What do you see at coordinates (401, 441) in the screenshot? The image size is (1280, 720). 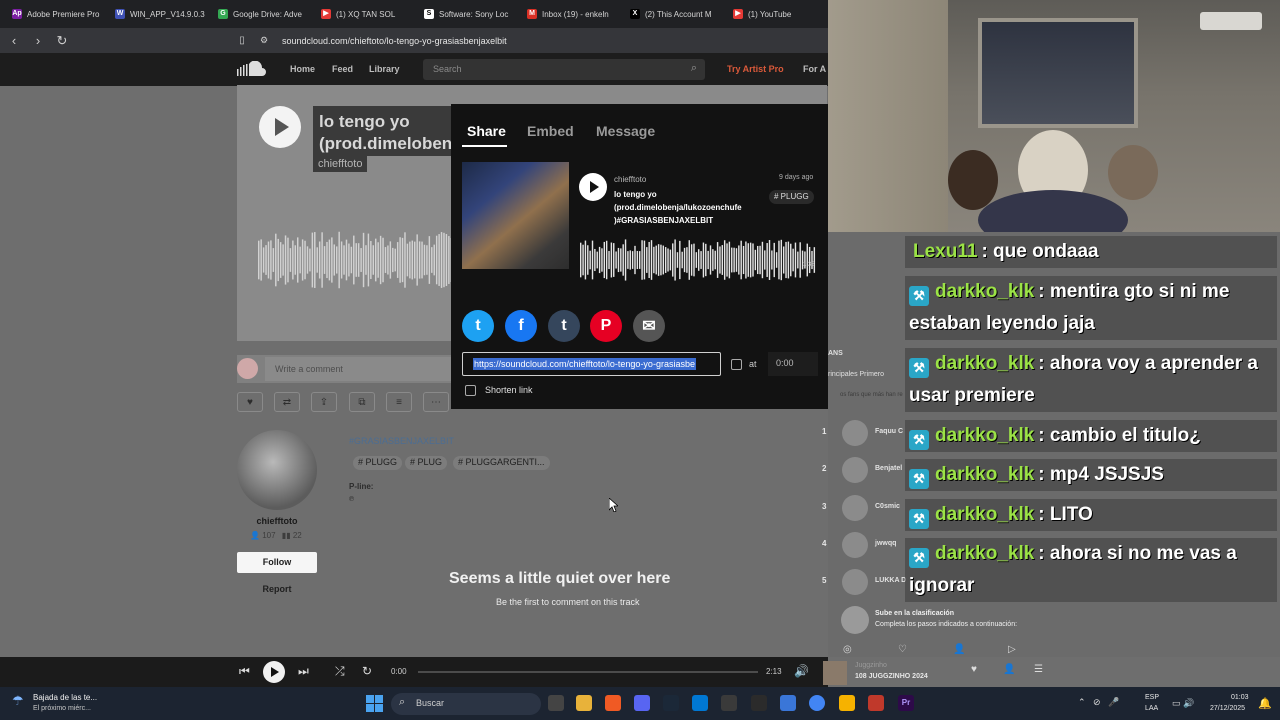 I see `description-hashtag: #GRASIASBENJAXELBIT` at bounding box center [401, 441].